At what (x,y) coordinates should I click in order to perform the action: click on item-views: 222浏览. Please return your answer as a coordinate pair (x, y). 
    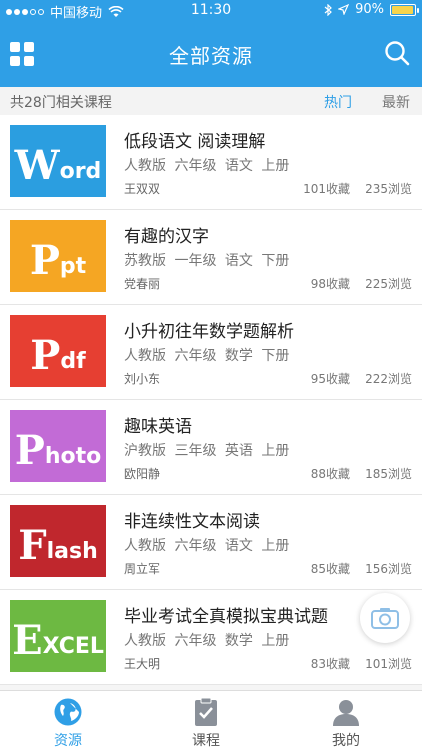
    Looking at the image, I should click on (388, 379).